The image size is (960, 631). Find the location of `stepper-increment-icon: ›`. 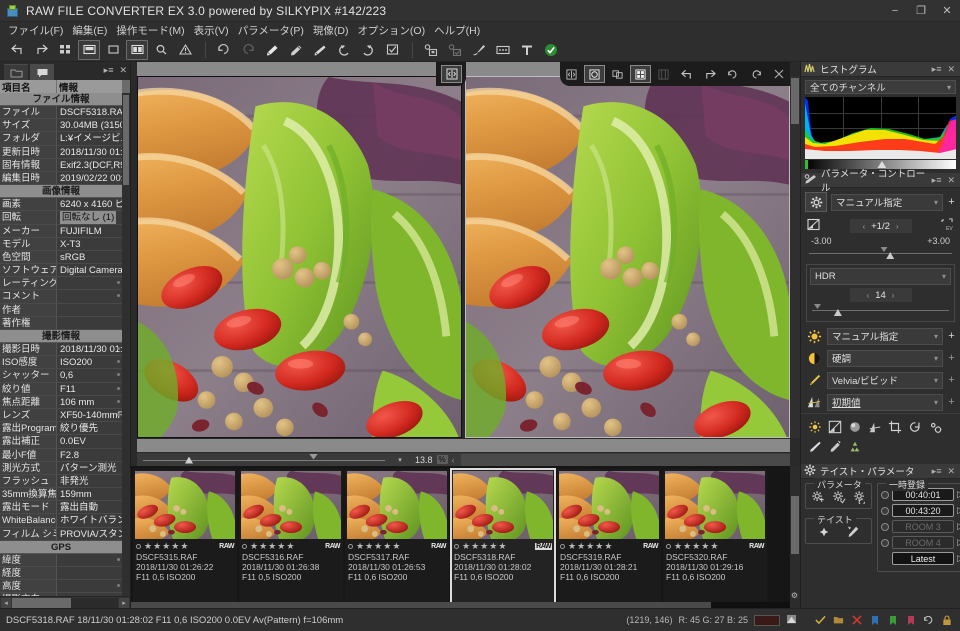

stepper-increment-icon: › is located at coordinates (893, 295).